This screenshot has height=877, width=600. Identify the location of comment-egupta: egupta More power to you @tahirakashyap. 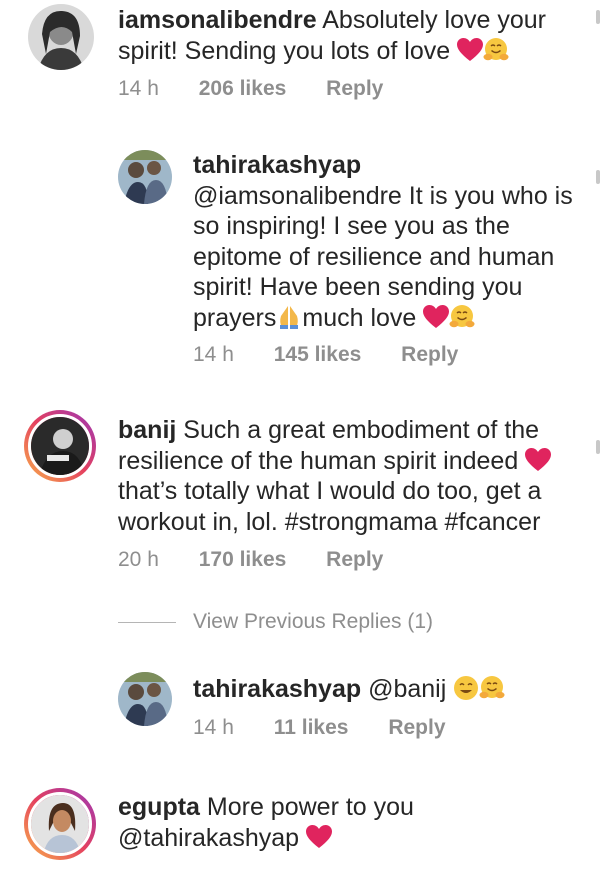
(300, 828).